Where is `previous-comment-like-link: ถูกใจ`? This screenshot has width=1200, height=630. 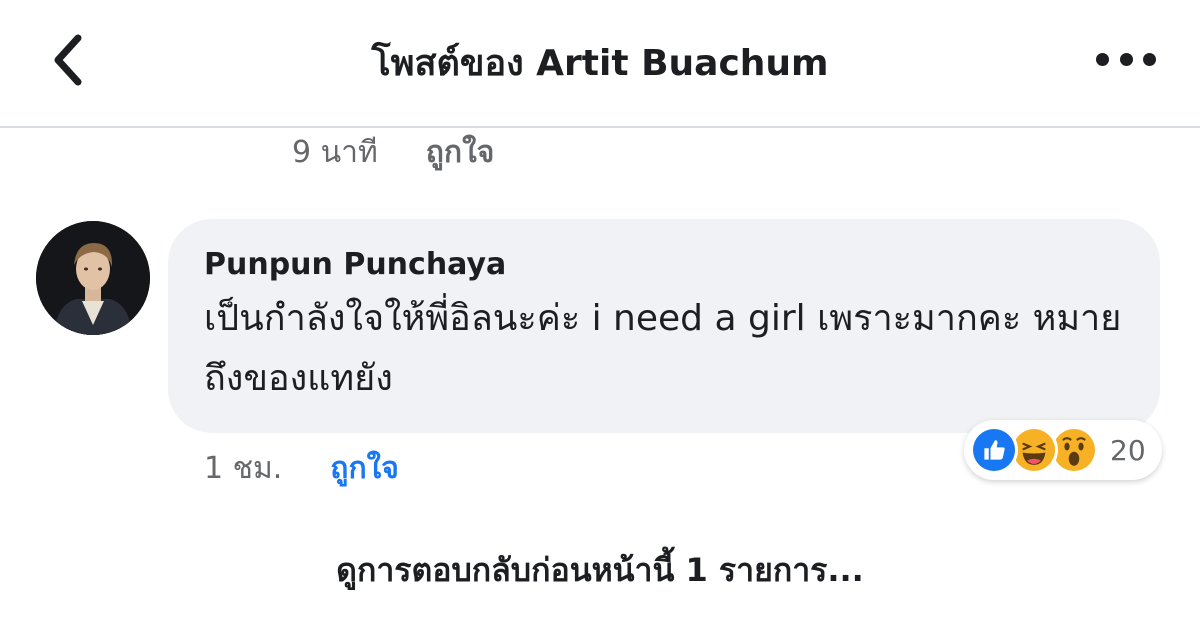 previous-comment-like-link: ถูกใจ is located at coordinates (460, 152).